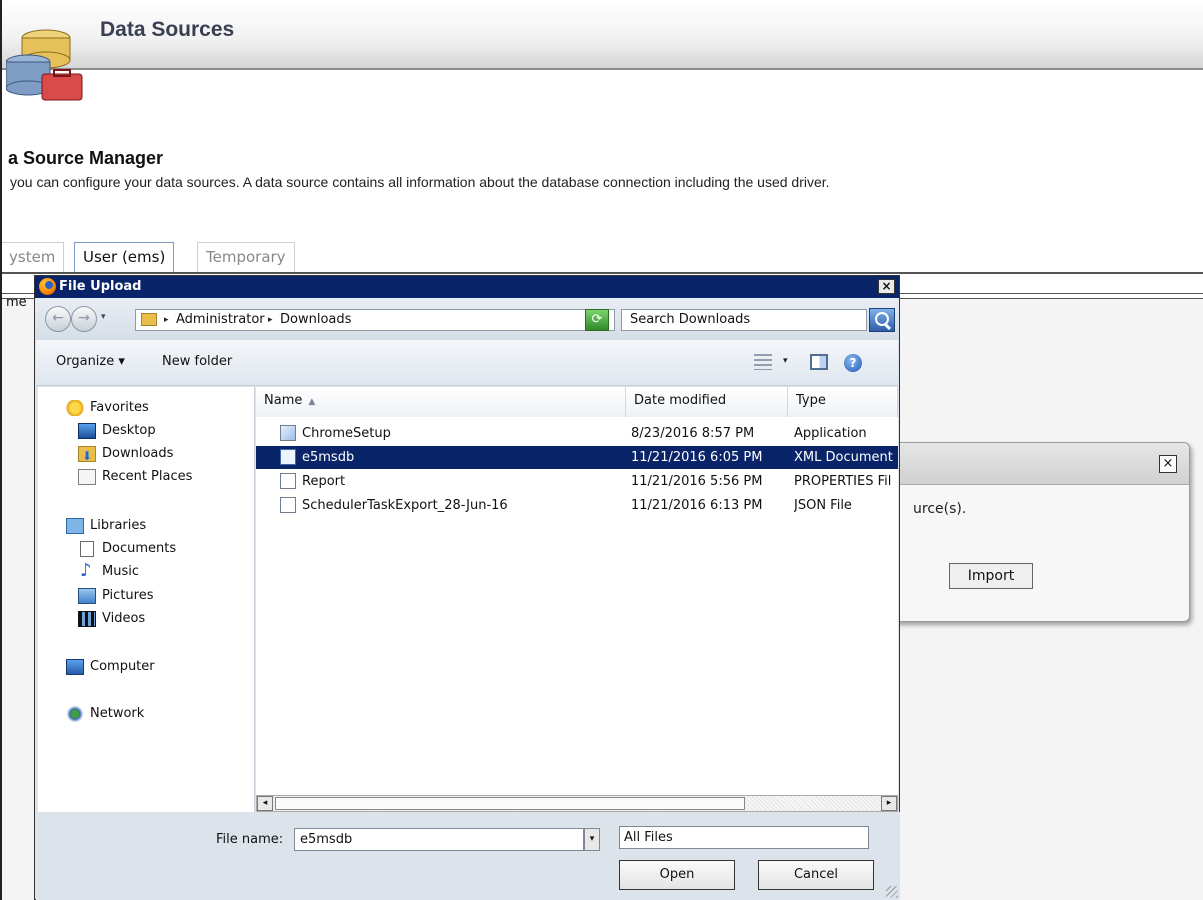 This screenshot has width=1203, height=900. What do you see at coordinates (697, 505) in the screenshot?
I see `file-date: 11/21/2016 6:13 PM` at bounding box center [697, 505].